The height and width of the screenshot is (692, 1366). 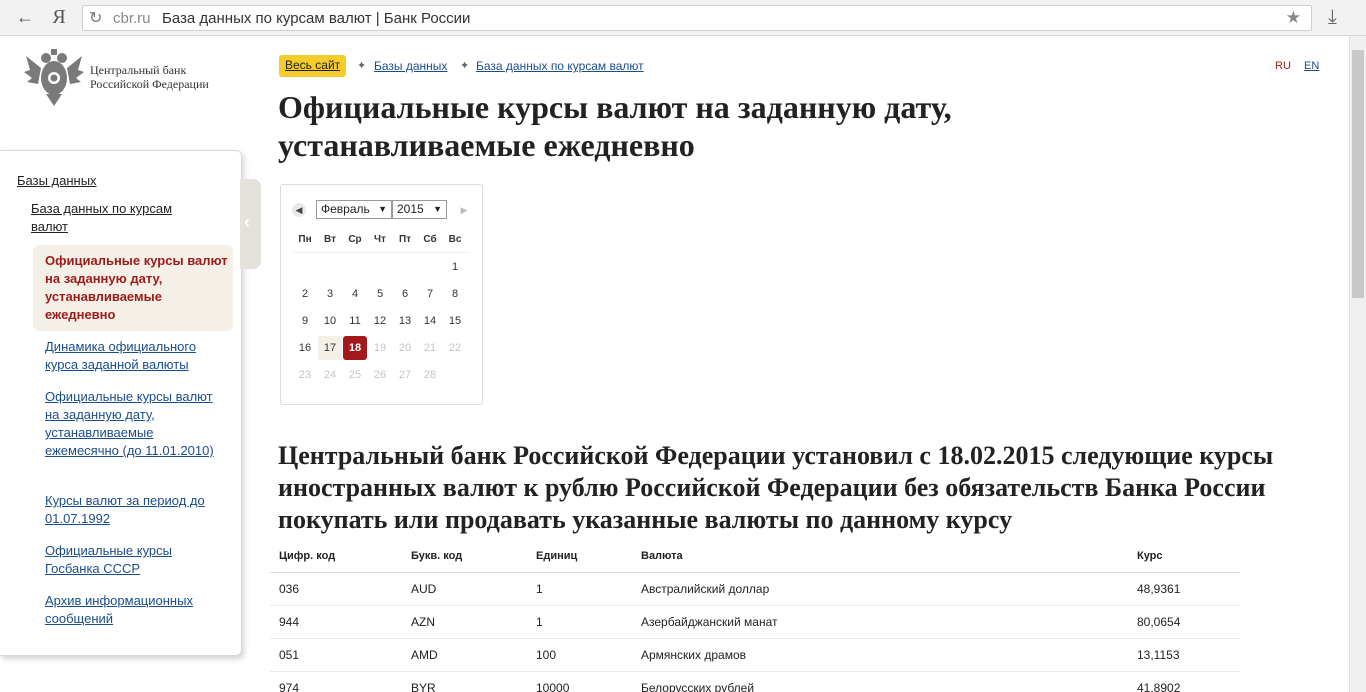 I want to click on cell-num-code: 944, so click(x=289, y=622).